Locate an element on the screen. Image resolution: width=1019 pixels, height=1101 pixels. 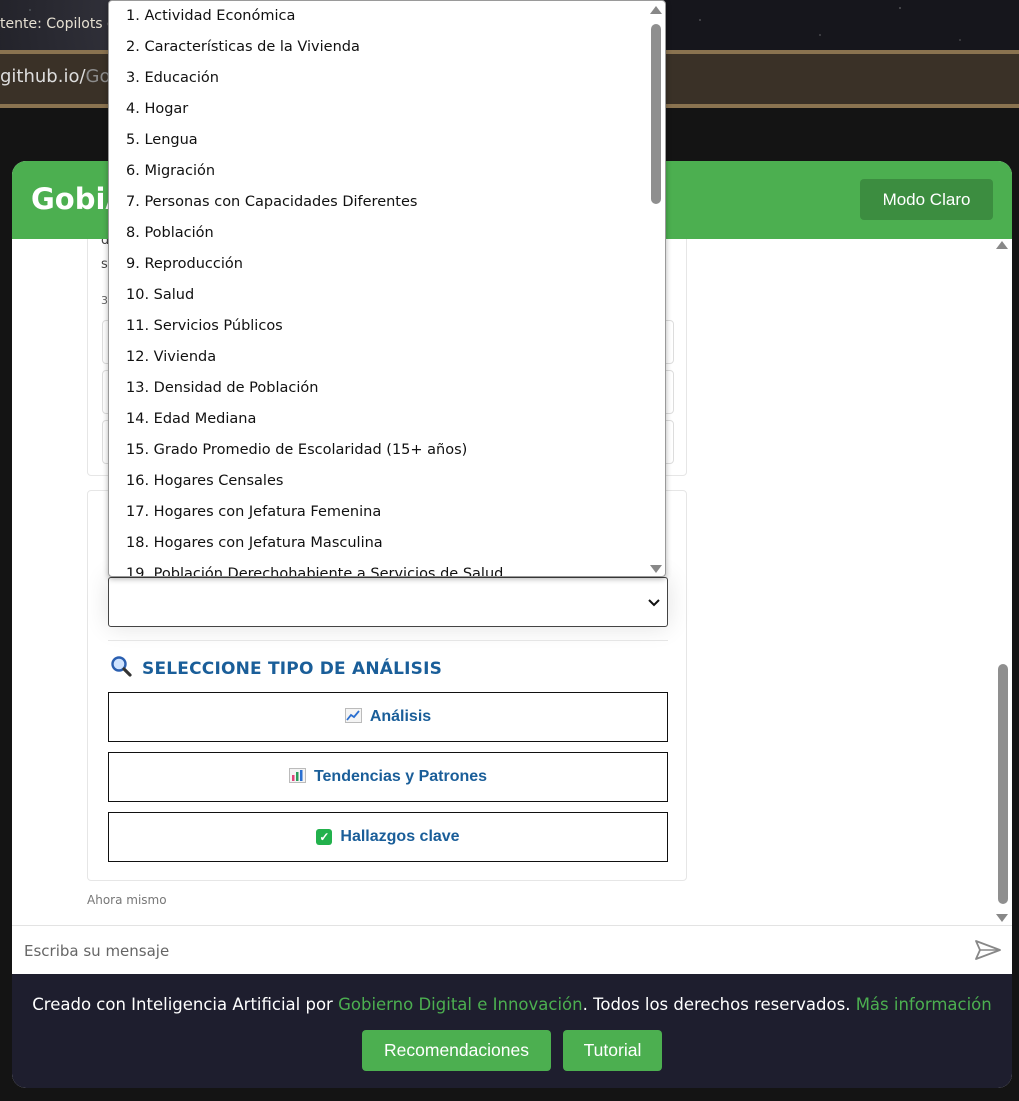
more-info-link: Más información is located at coordinates (924, 1004).